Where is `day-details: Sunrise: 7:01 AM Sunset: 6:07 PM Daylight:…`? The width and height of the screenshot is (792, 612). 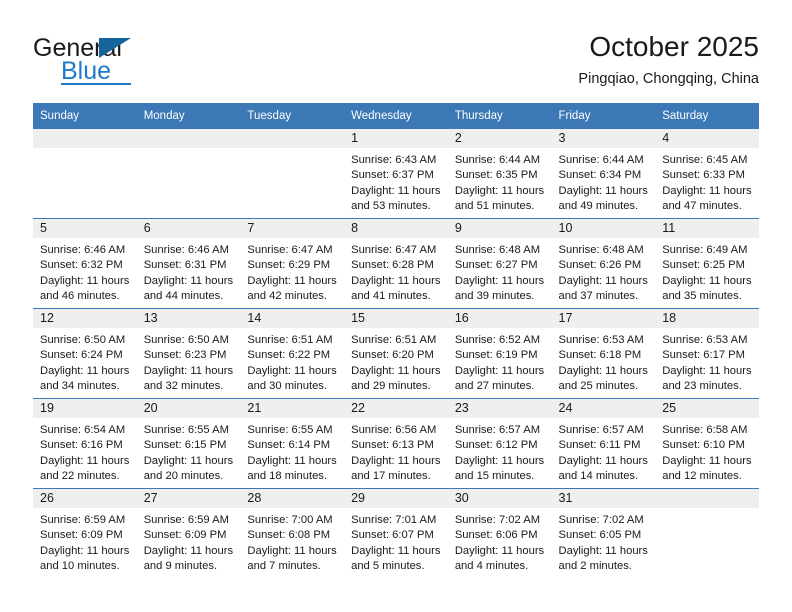 day-details: Sunrise: 7:01 AM Sunset: 6:07 PM Daylight:… is located at coordinates (396, 541).